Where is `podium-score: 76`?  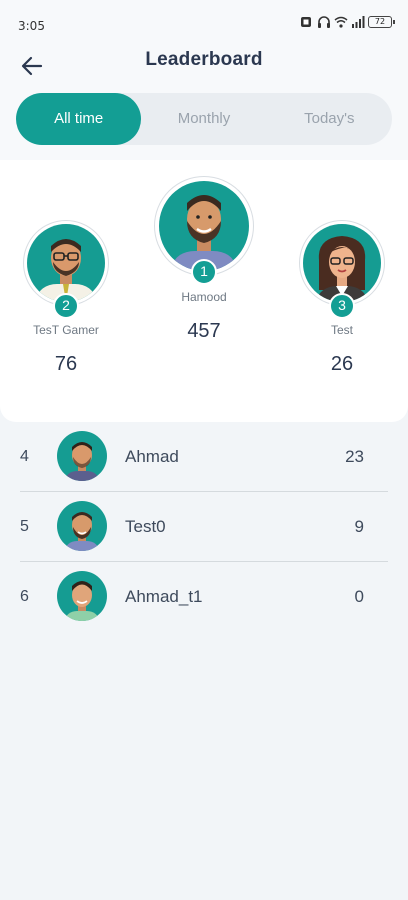
podium-score: 76 is located at coordinates (66, 364).